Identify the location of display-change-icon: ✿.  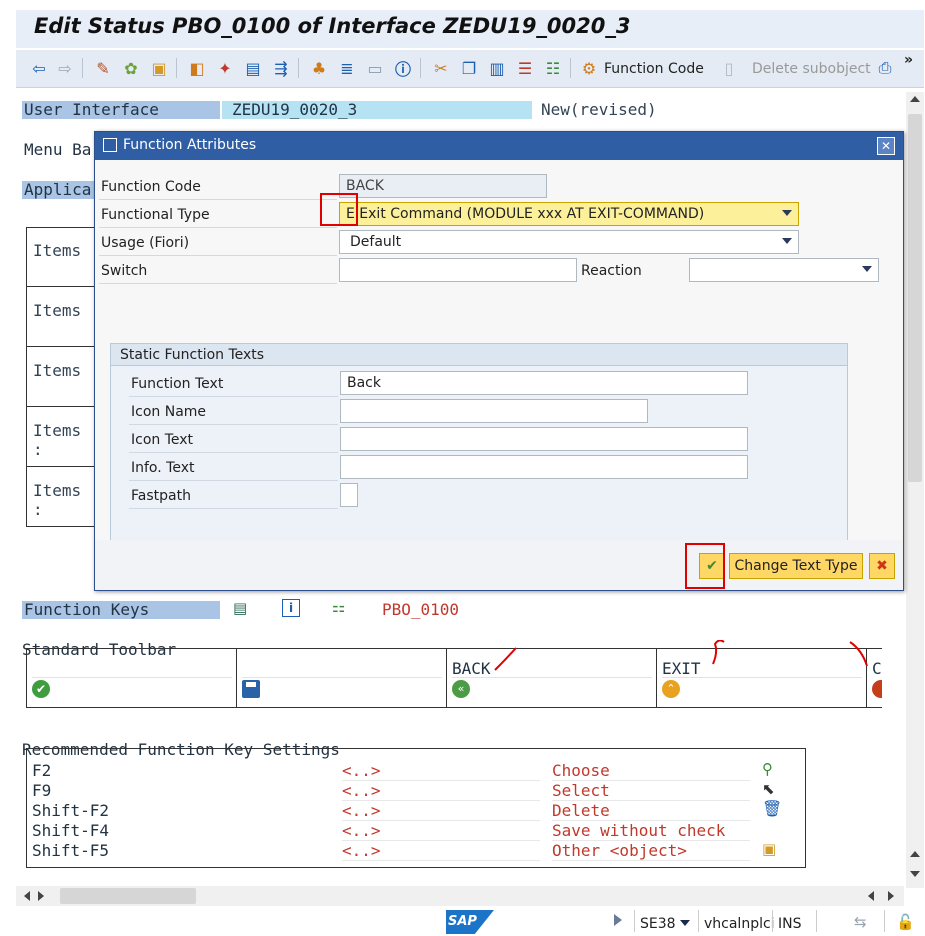
(131, 68).